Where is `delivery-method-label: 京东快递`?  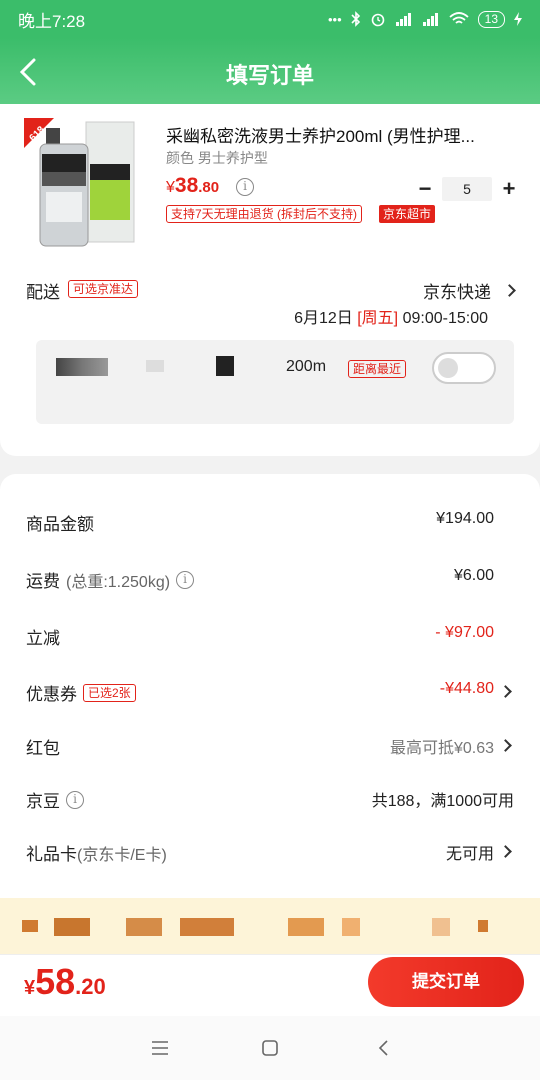
delivery-method-label: 京东快递 is located at coordinates (457, 292).